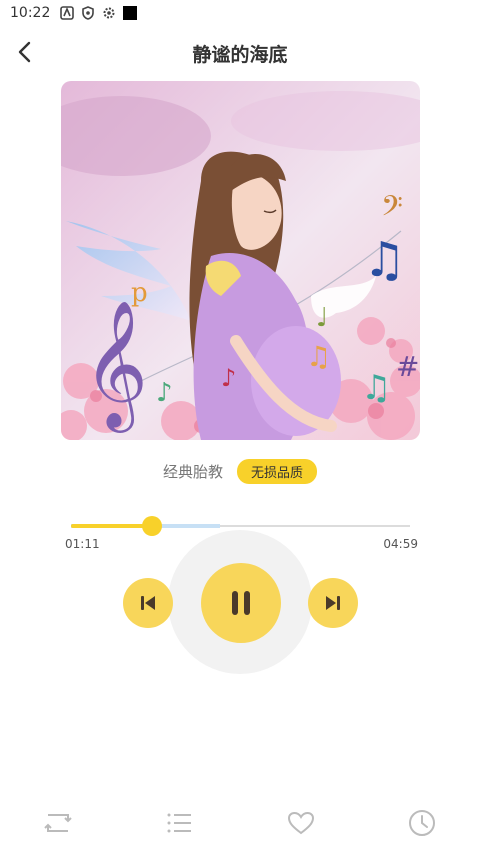  Describe the element at coordinates (112, 526) in the screenshot. I see `progress-played` at that location.